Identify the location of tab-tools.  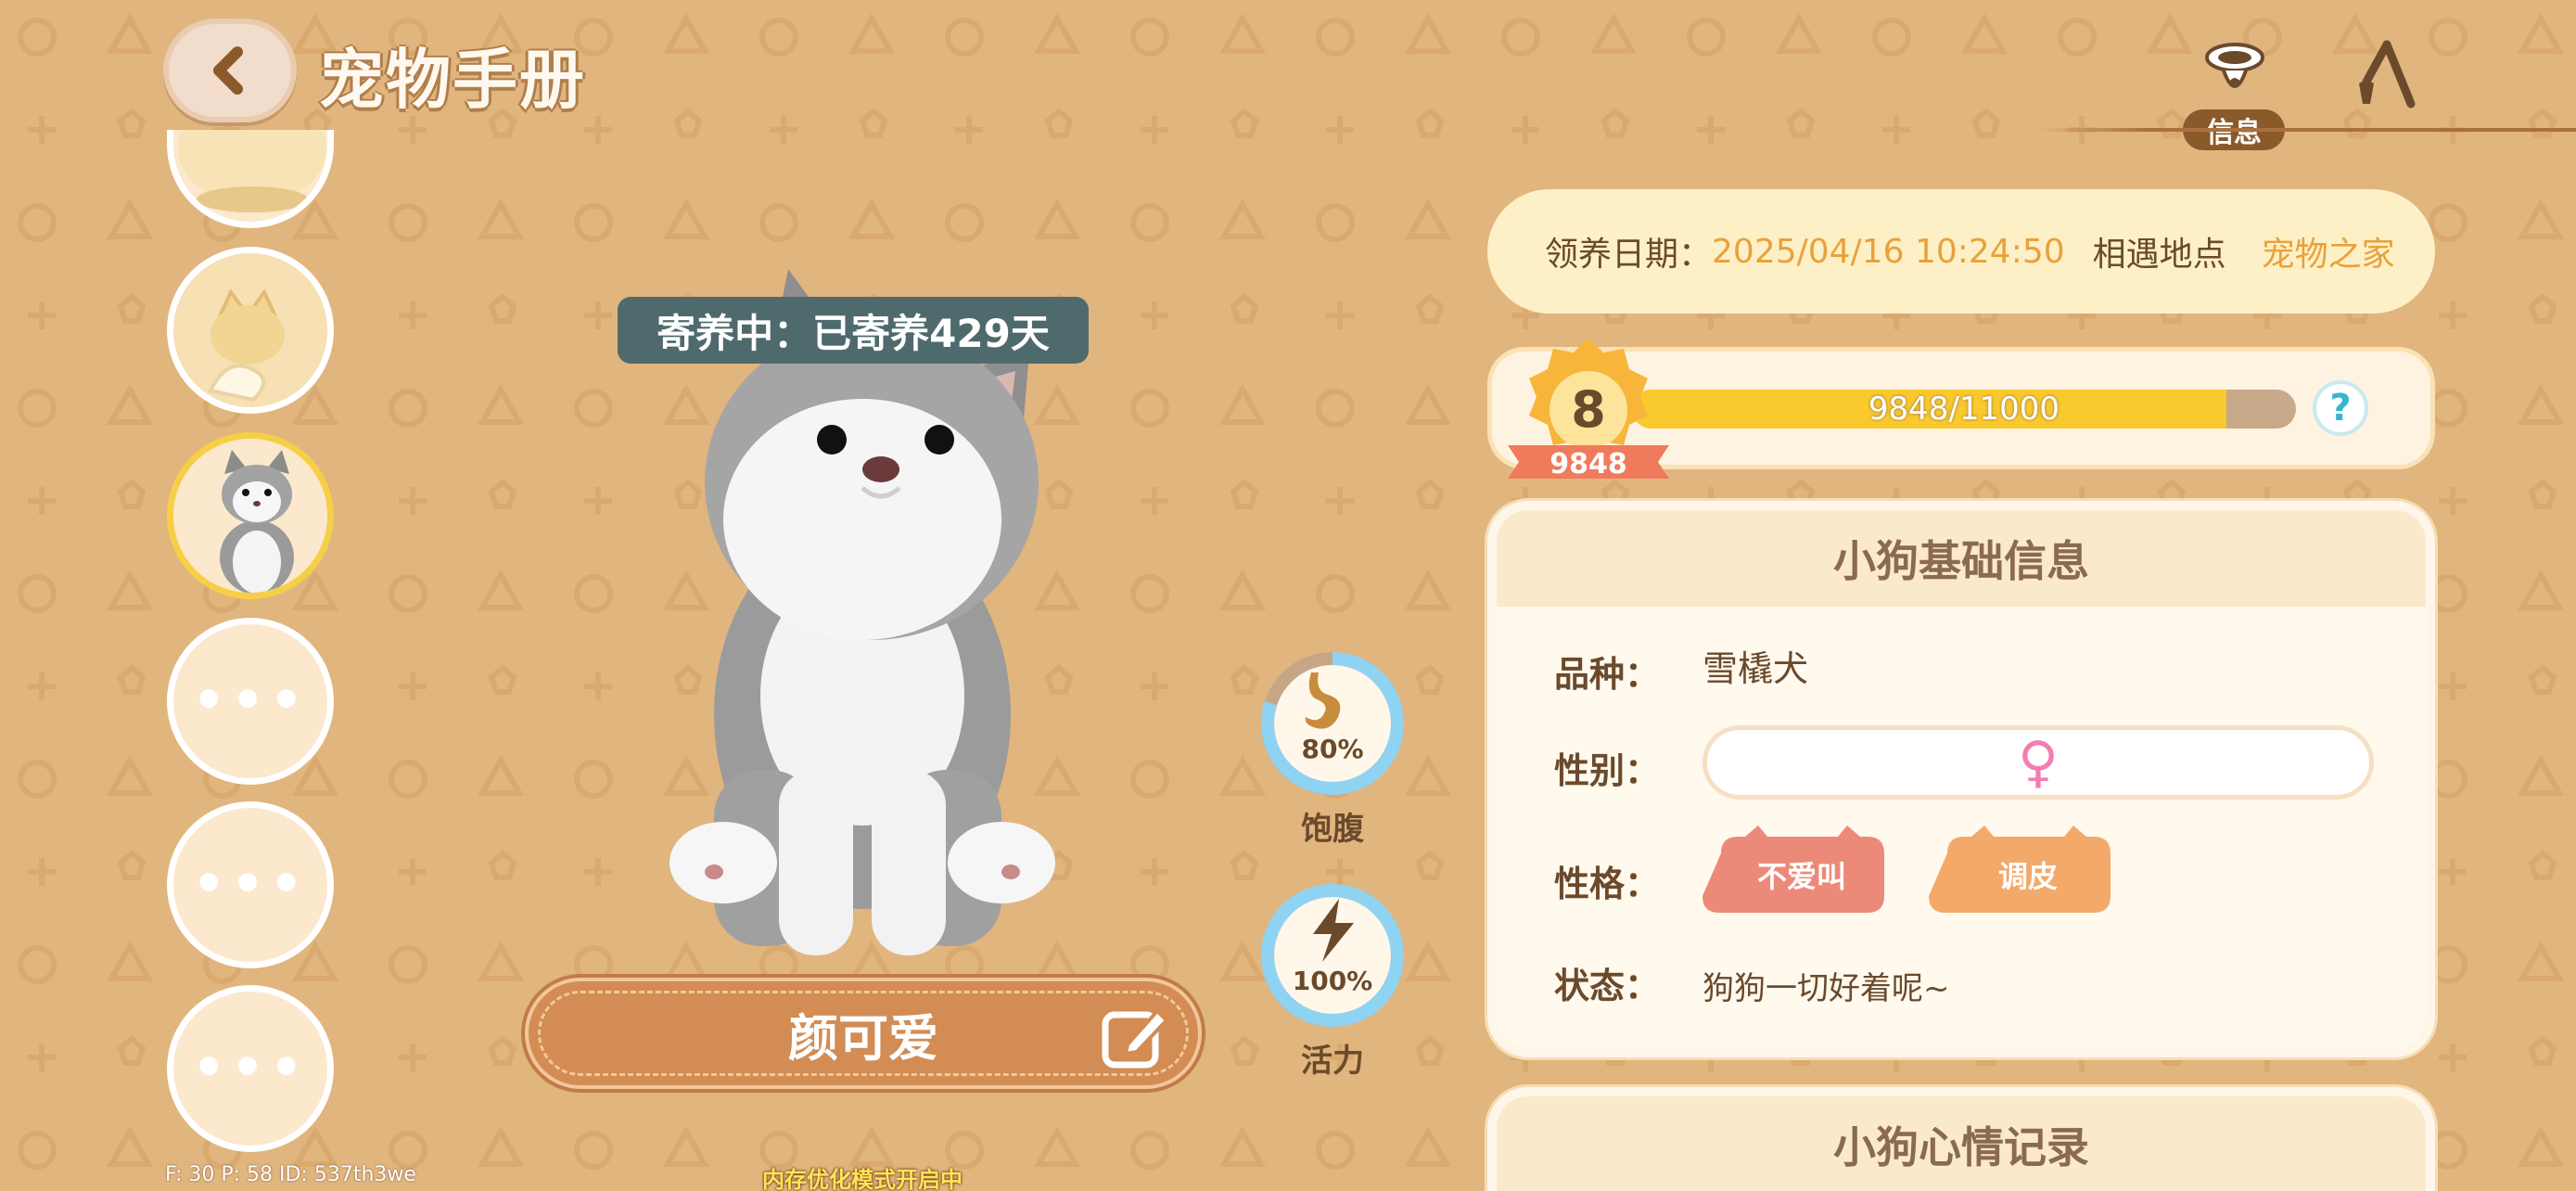
(2383, 74).